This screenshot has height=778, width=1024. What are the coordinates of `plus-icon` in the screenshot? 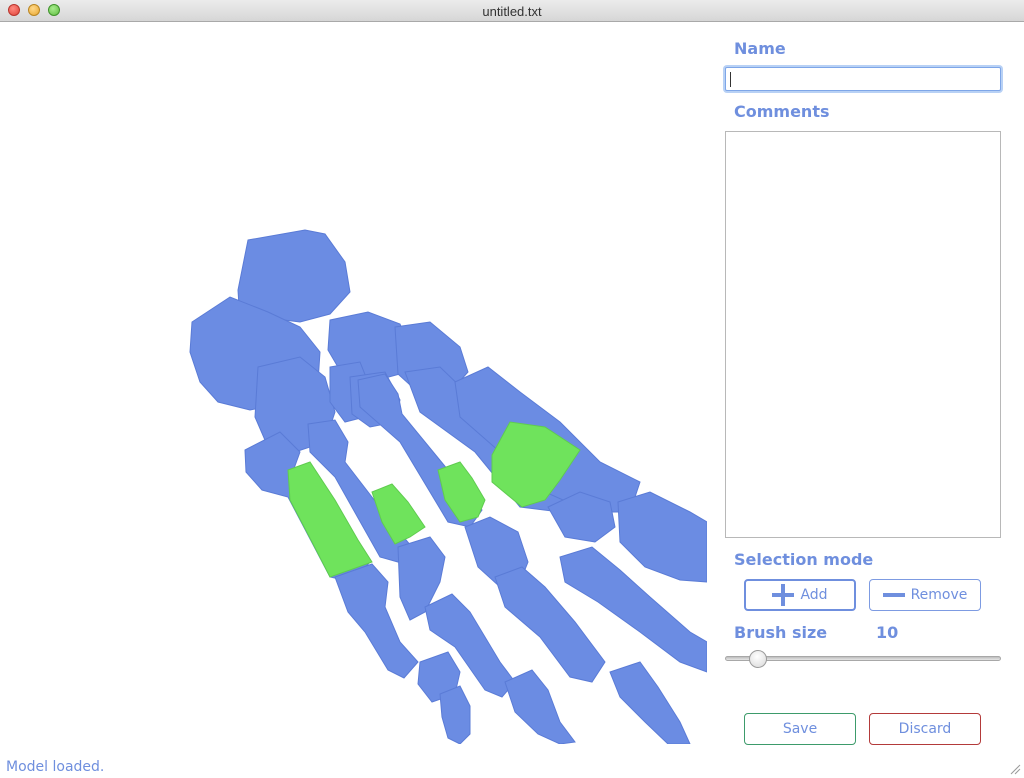 It's located at (783, 595).